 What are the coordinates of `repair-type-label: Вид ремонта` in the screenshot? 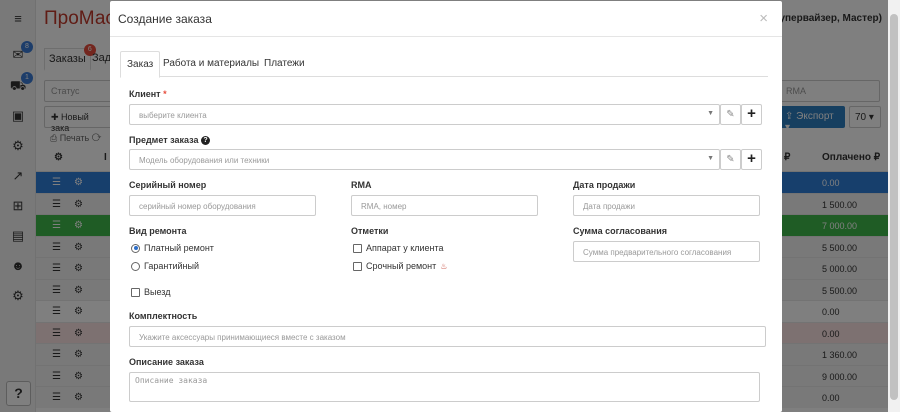 It's located at (158, 231).